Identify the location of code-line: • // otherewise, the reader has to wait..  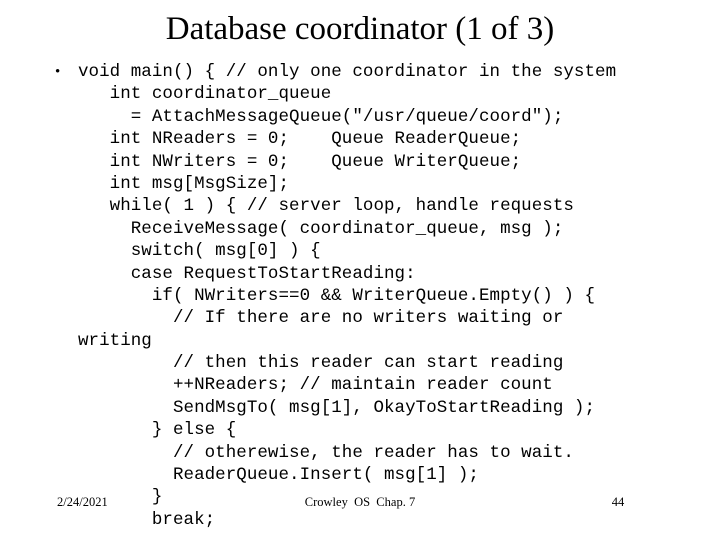
(380, 453).